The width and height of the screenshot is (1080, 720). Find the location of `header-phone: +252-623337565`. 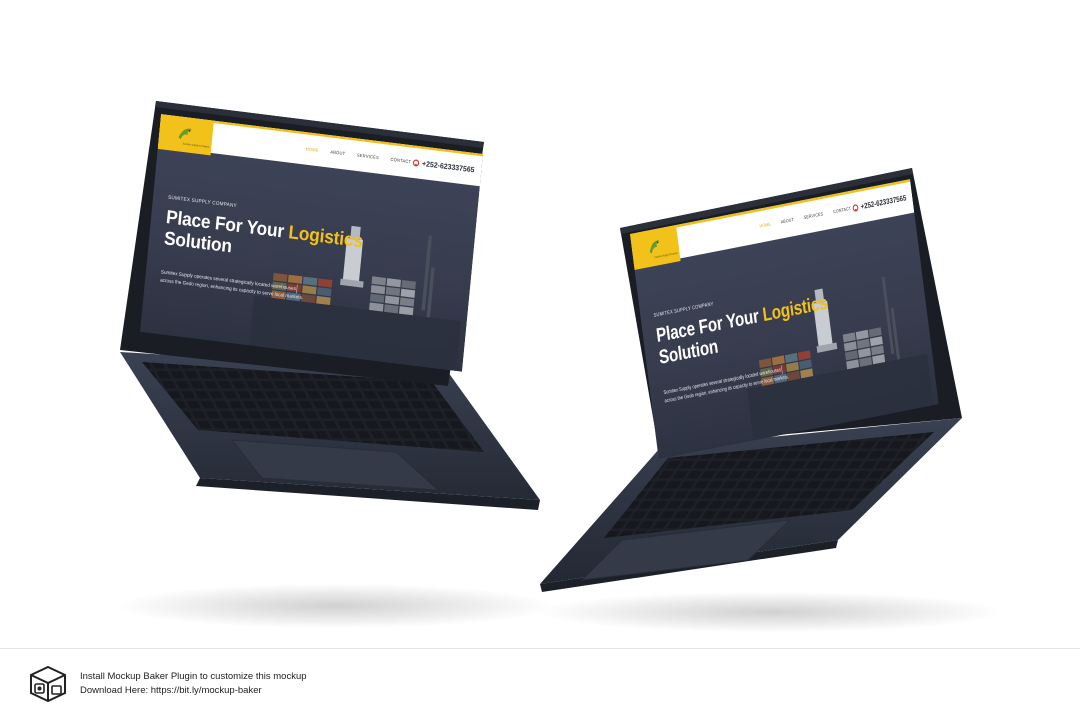

header-phone: +252-623337565 is located at coordinates (879, 202).